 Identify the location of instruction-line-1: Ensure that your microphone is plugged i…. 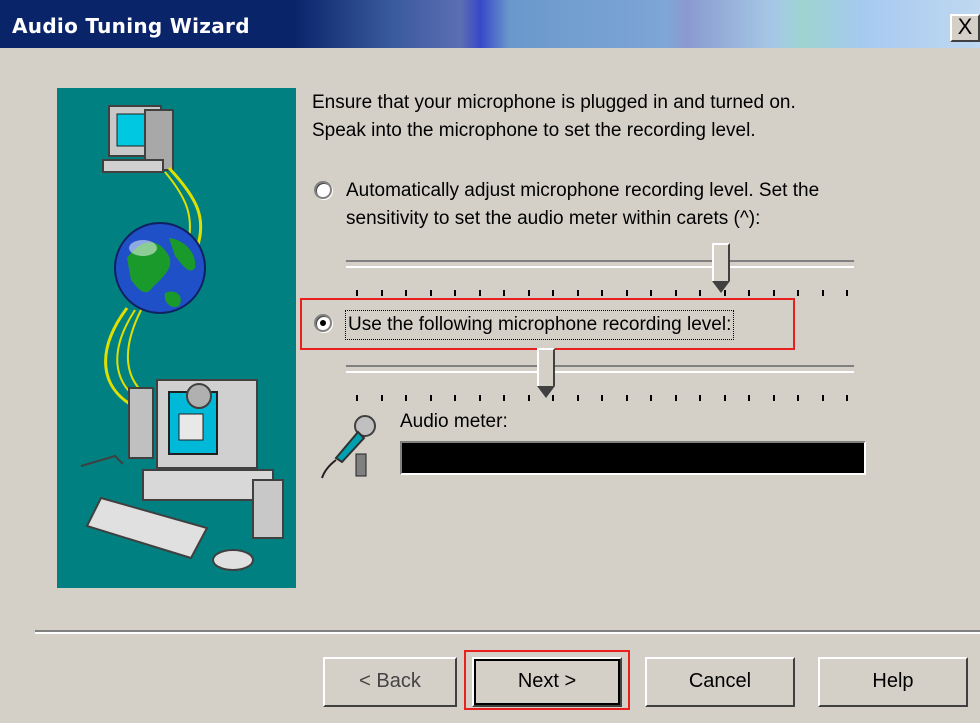
(554, 102).